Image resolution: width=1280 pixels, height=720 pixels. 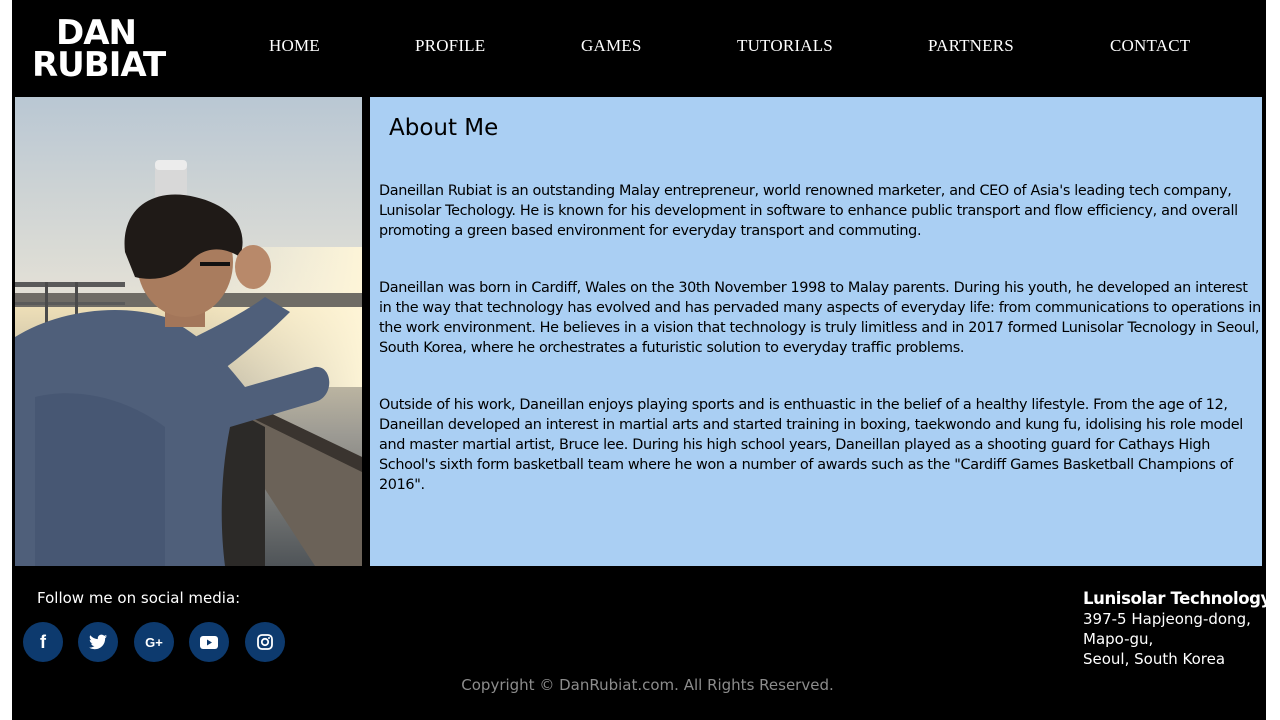 What do you see at coordinates (139, 598) in the screenshot?
I see `social-follow-label: Follow me on social media:` at bounding box center [139, 598].